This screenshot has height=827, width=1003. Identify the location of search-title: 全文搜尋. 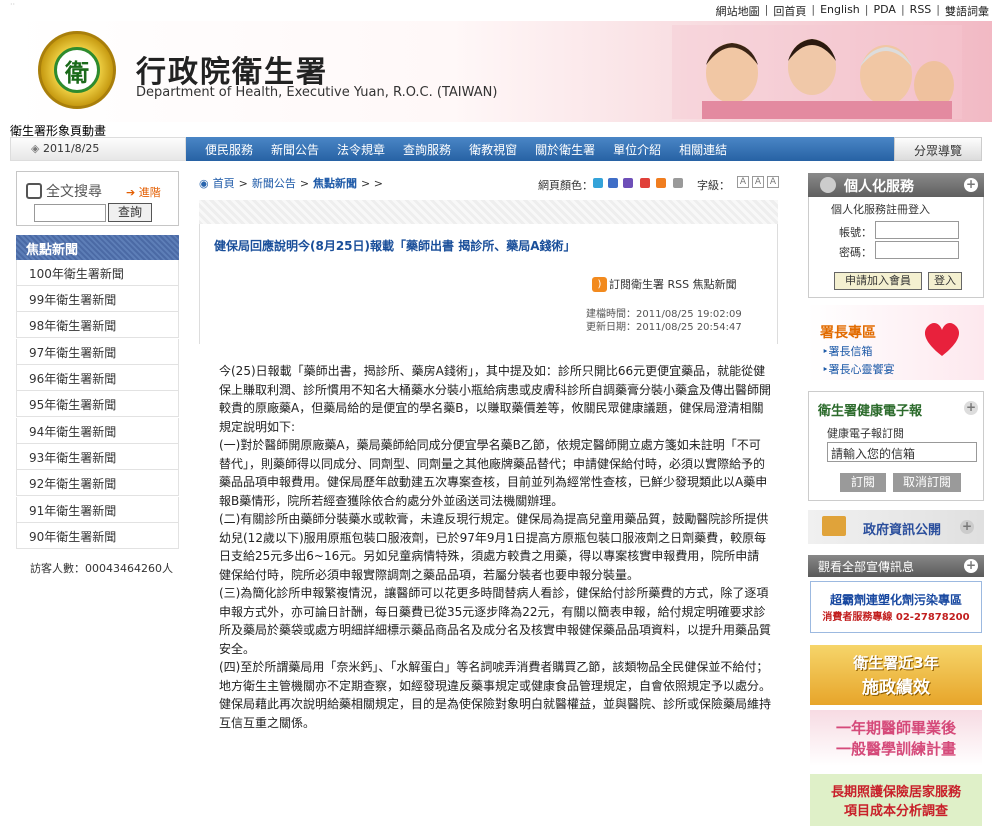
(64, 191).